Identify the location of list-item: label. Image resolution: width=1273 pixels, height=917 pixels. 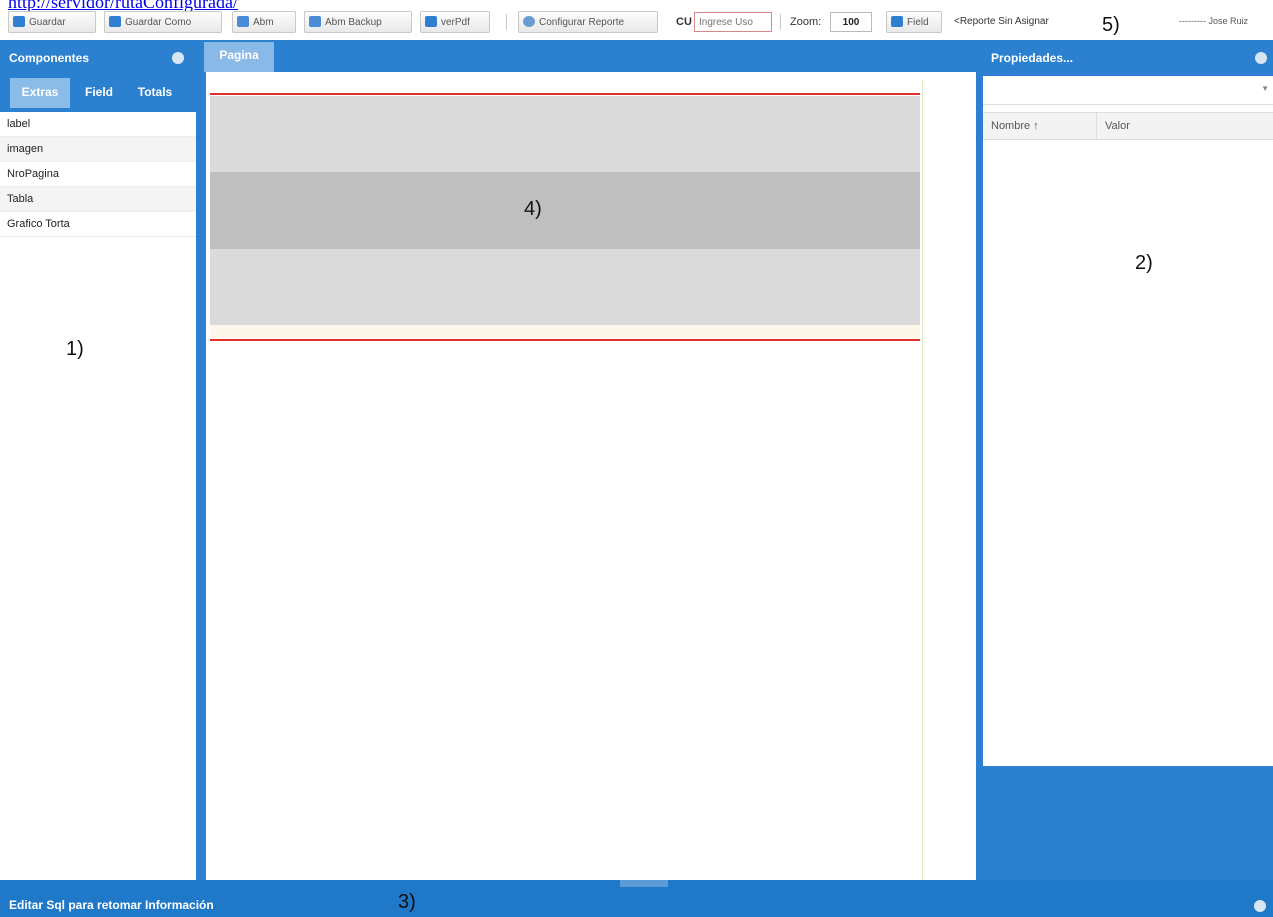
(98, 124).